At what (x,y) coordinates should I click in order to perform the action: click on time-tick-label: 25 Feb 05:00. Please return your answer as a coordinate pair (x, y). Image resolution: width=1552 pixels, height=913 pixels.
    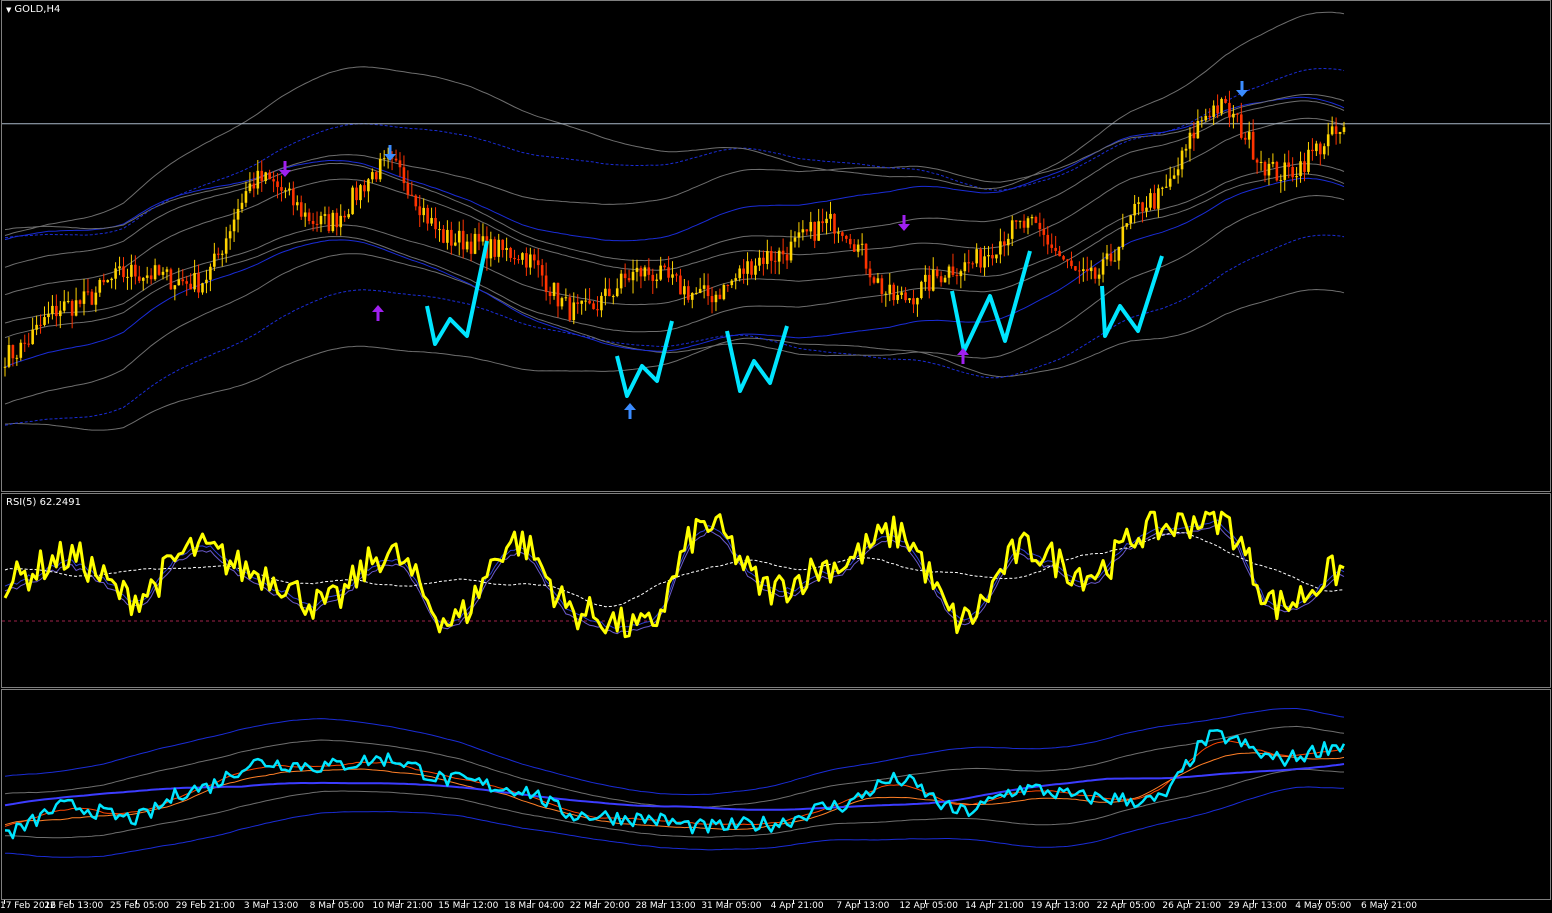
    Looking at the image, I should click on (139, 906).